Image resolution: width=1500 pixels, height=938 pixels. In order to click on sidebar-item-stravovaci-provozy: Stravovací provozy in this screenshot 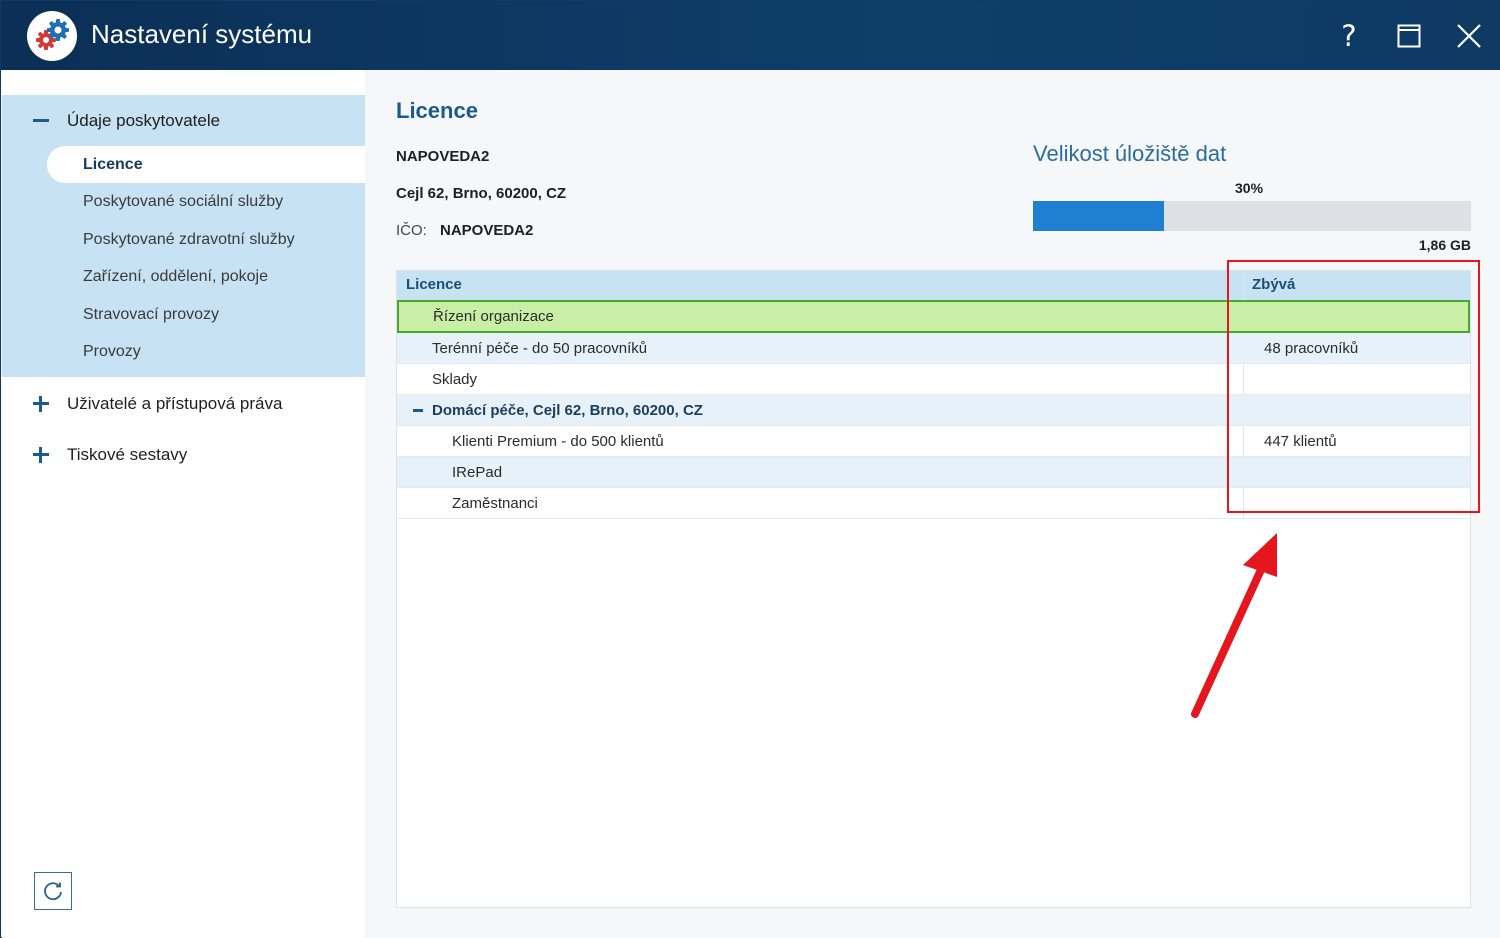, I will do `click(206, 314)`.